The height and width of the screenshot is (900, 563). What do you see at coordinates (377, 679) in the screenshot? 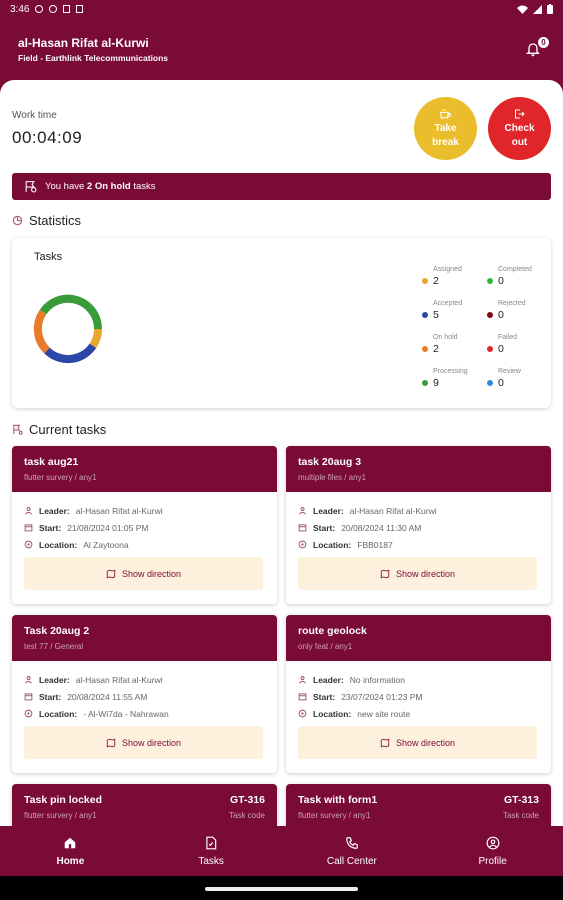
I see `task-leader: No information` at bounding box center [377, 679].